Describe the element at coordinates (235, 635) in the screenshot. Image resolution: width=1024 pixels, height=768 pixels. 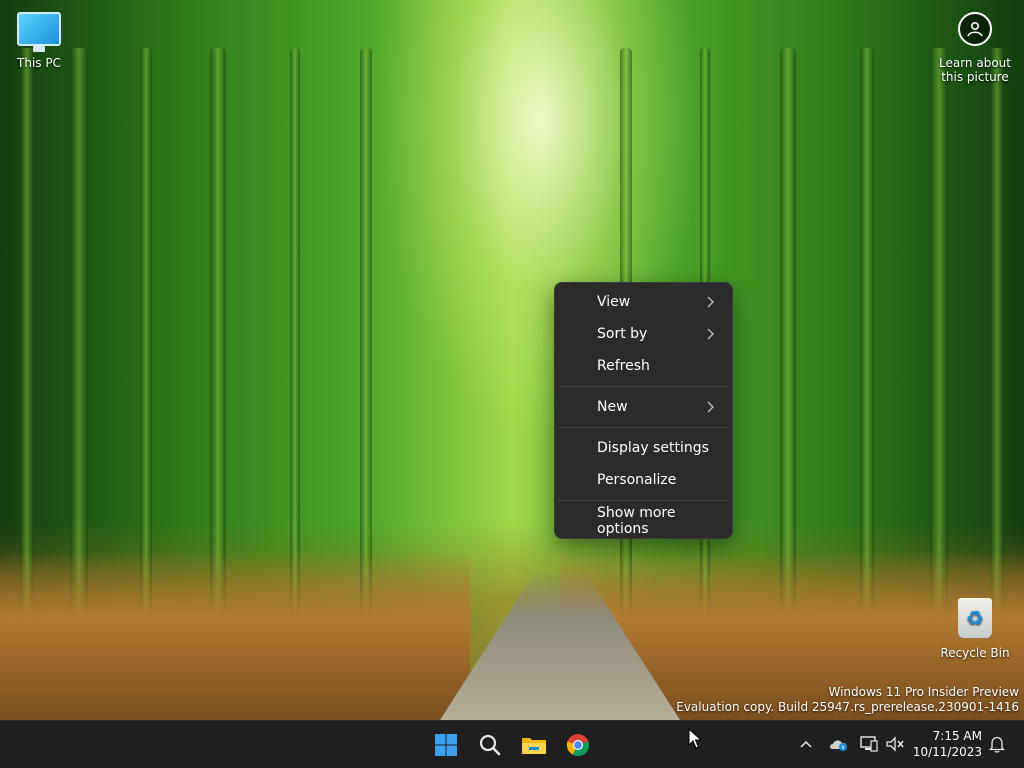
I see `wallpaper-grass` at that location.